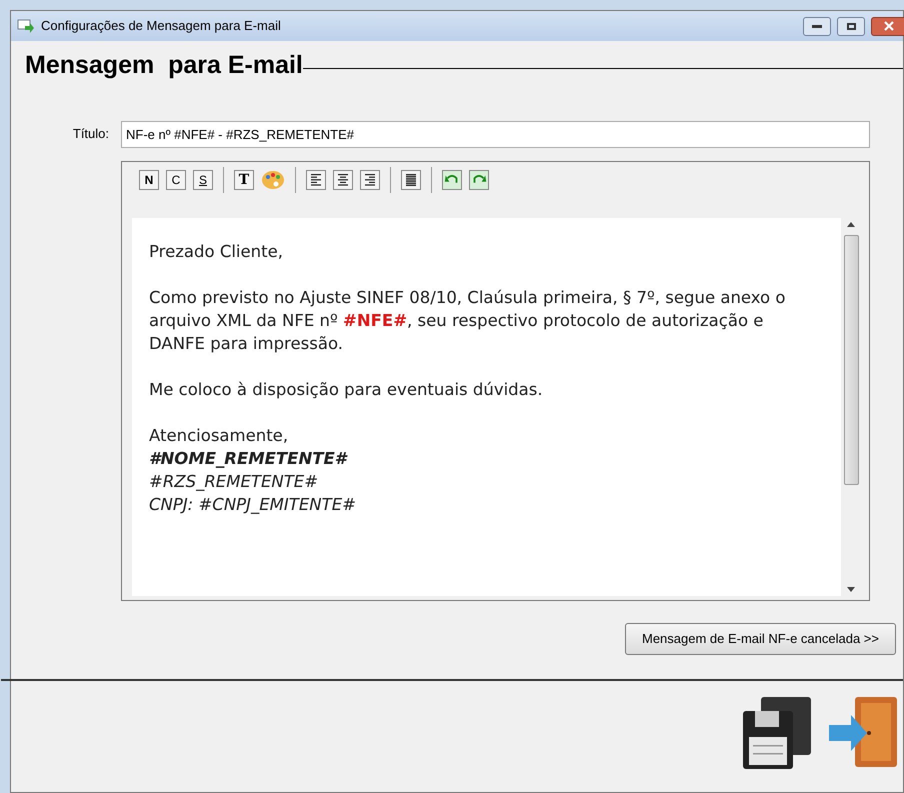 The height and width of the screenshot is (793, 904). Describe the element at coordinates (467, 320) in the screenshot. I see `message-text: Como previsto no Ajuste SINEF 08/10, Claúsula primeira, § 7º, segue anexo o arquivo XML da NFE nº #NFE#, seu respectivo protocolo de autorização e DANFE para impressão.` at that location.